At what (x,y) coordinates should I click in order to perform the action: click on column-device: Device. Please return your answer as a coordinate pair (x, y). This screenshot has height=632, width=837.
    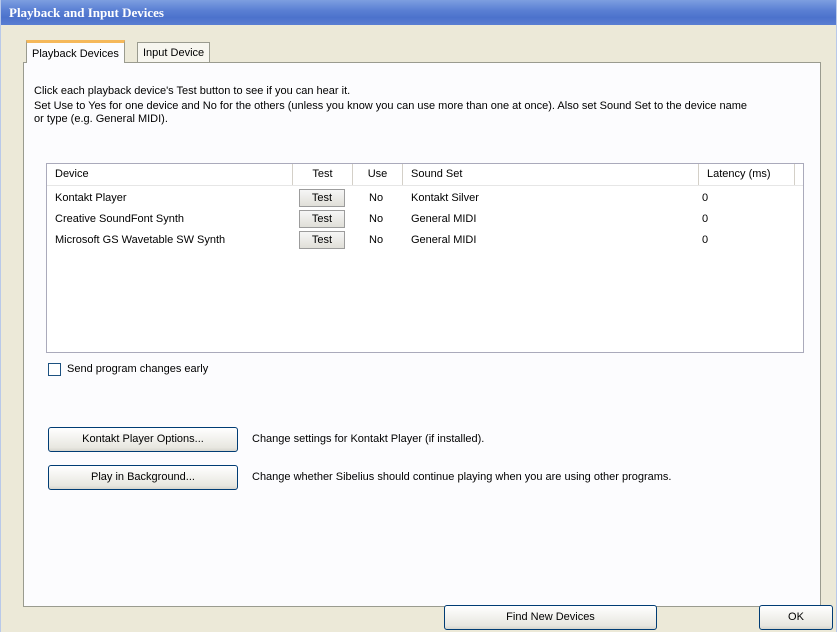
    Looking at the image, I should click on (170, 174).